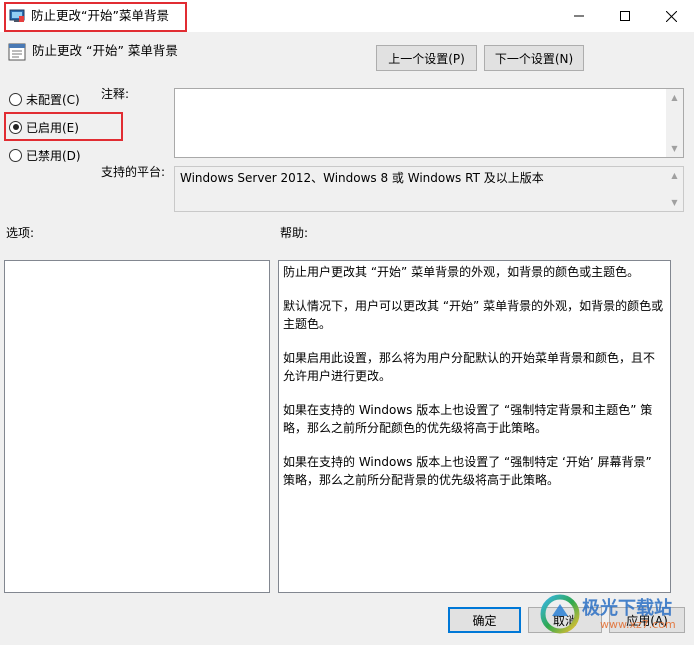 Image resolution: width=694 pixels, height=645 pixels. What do you see at coordinates (627, 608) in the screenshot?
I see `watermark-brand: 极光下载站` at bounding box center [627, 608].